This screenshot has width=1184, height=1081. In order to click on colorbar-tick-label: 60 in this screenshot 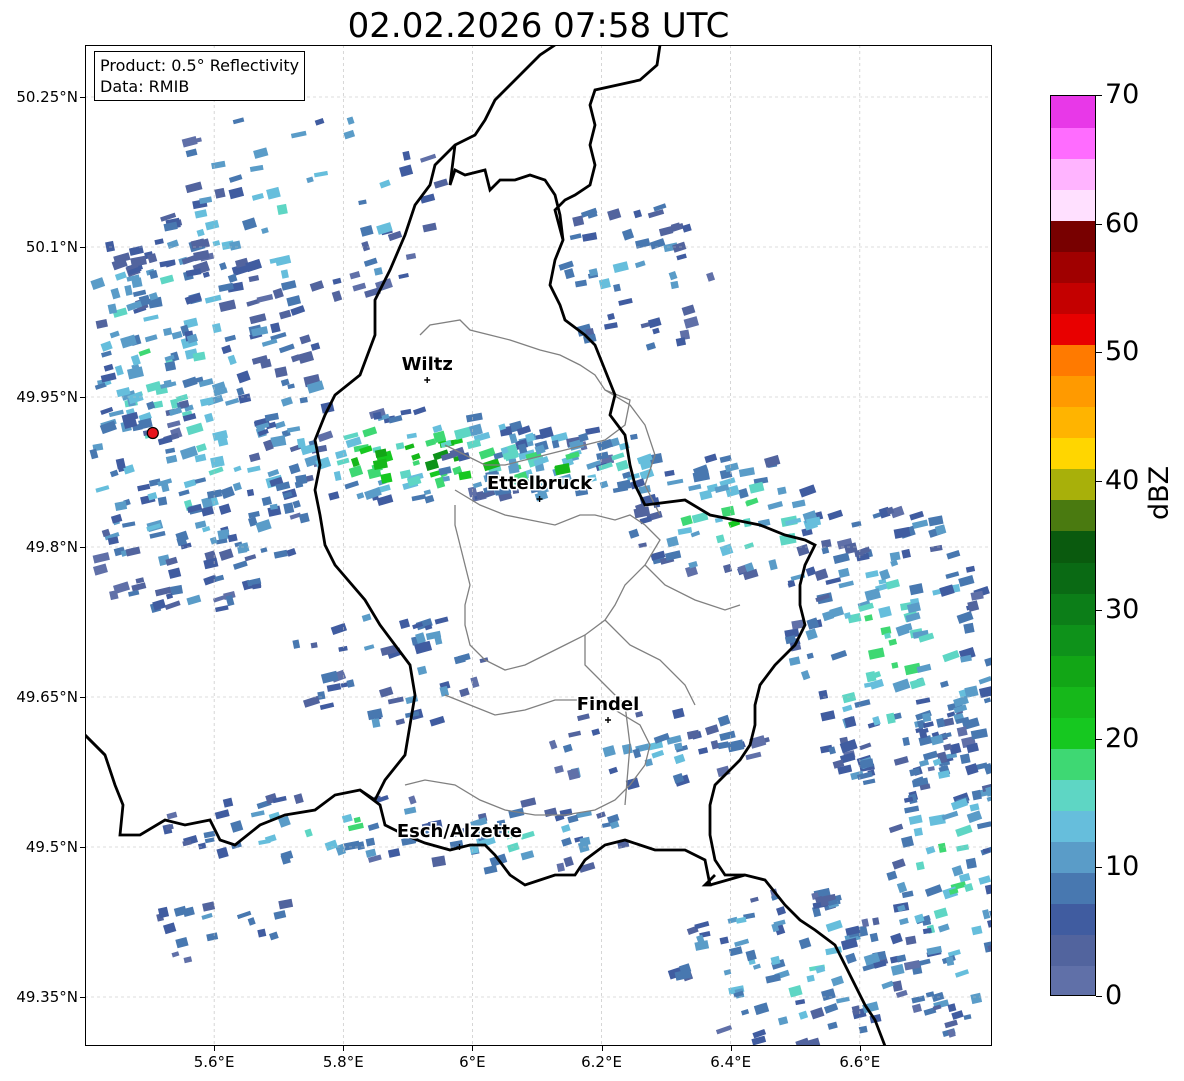, I will do `click(1122, 223)`.